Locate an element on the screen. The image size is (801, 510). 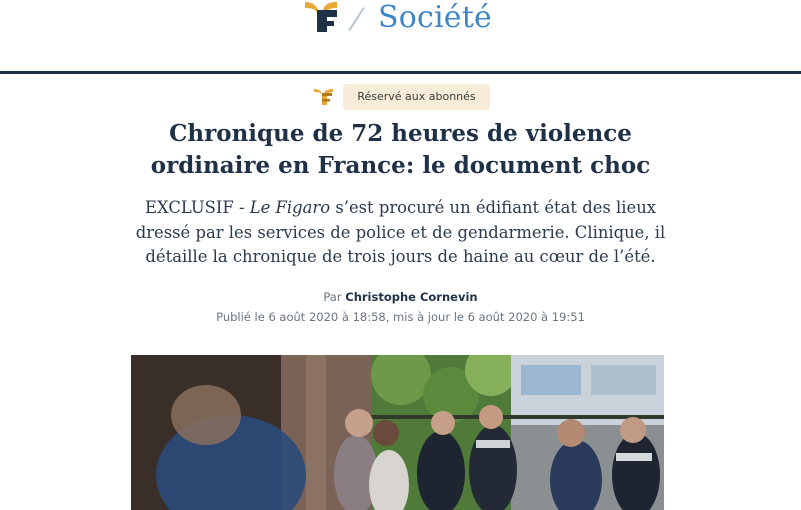
site-header: / Société is located at coordinates (400, 37).